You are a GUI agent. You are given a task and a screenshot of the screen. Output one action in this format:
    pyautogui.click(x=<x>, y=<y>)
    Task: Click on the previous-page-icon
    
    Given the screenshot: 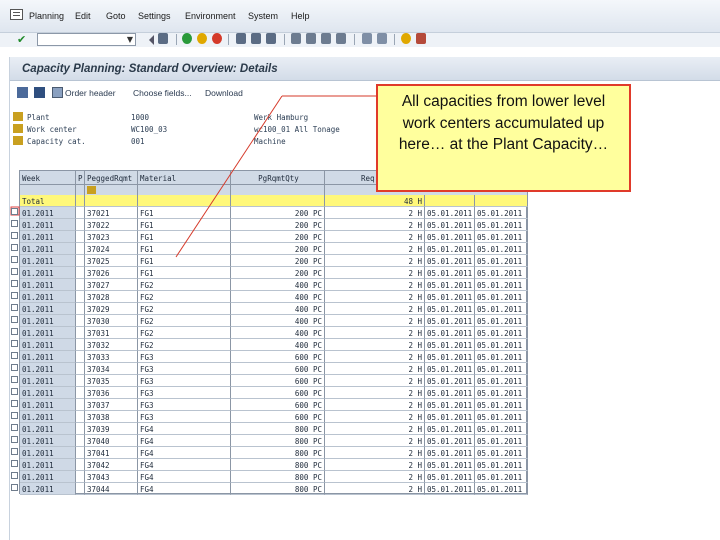 What is the action you would take?
    pyautogui.click(x=311, y=38)
    